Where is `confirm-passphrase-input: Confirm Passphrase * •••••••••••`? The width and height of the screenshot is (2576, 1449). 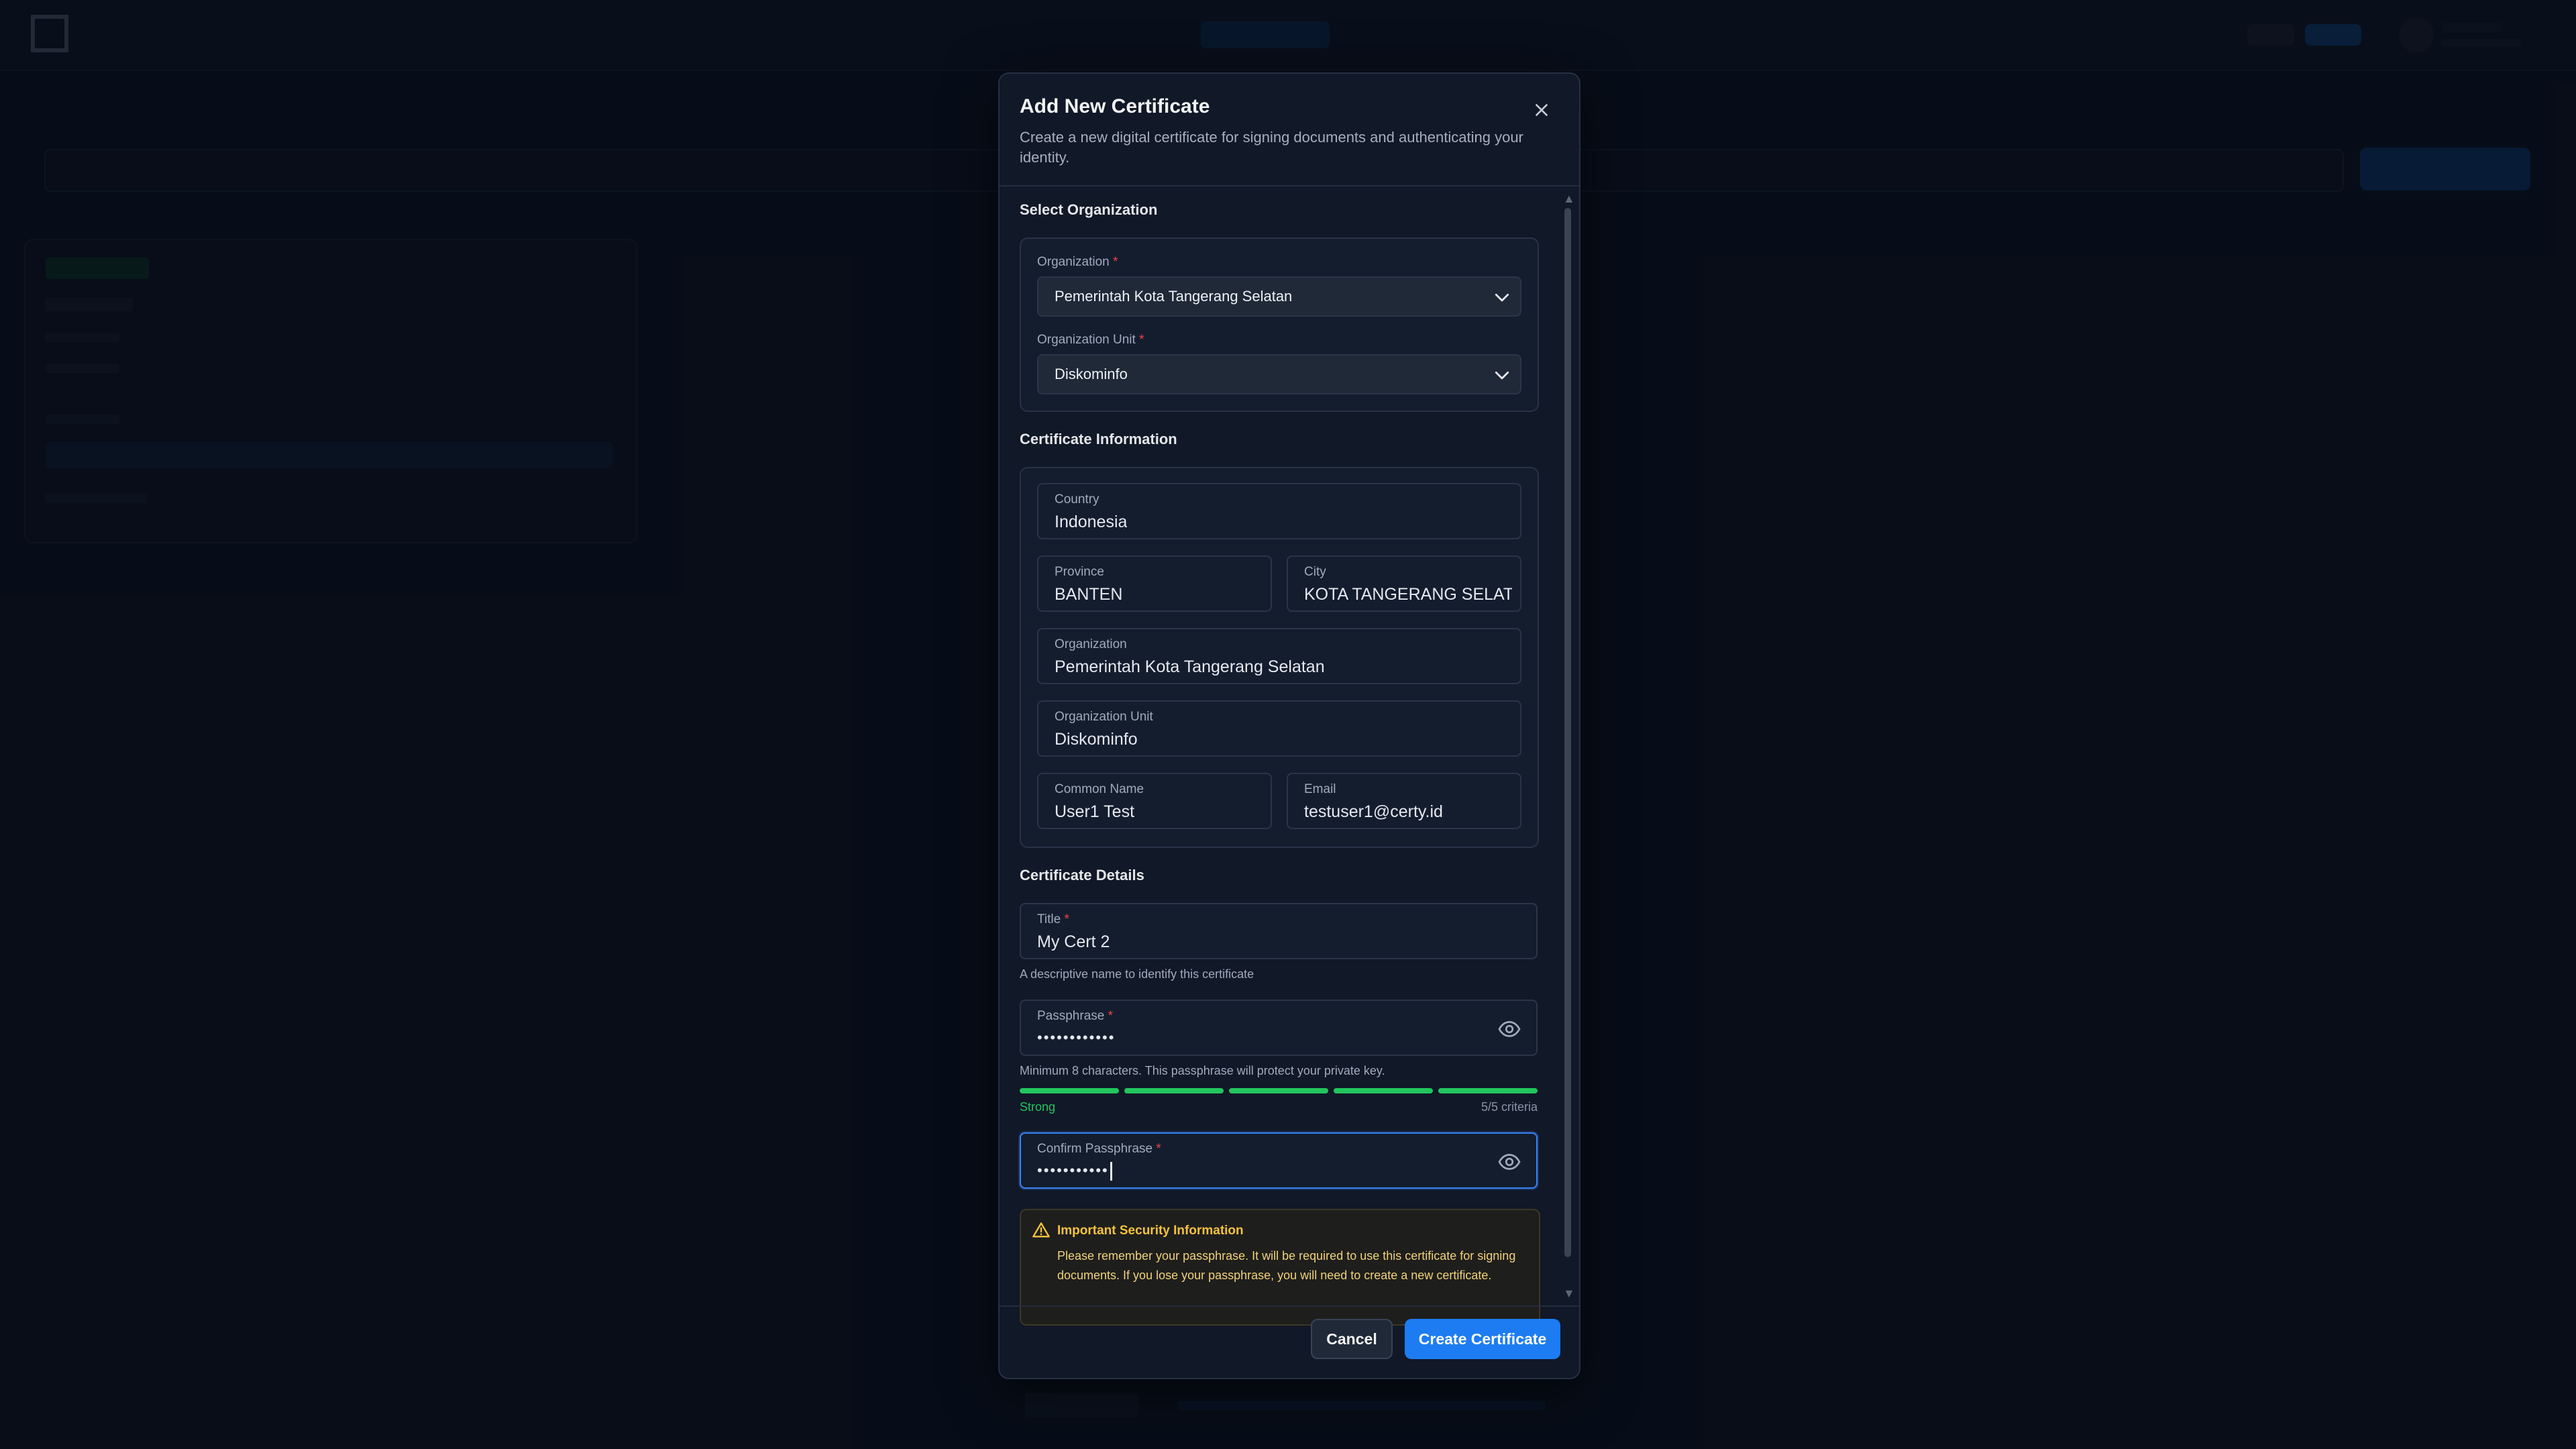 confirm-passphrase-input: Confirm Passphrase * ••••••••••• is located at coordinates (1279, 1160).